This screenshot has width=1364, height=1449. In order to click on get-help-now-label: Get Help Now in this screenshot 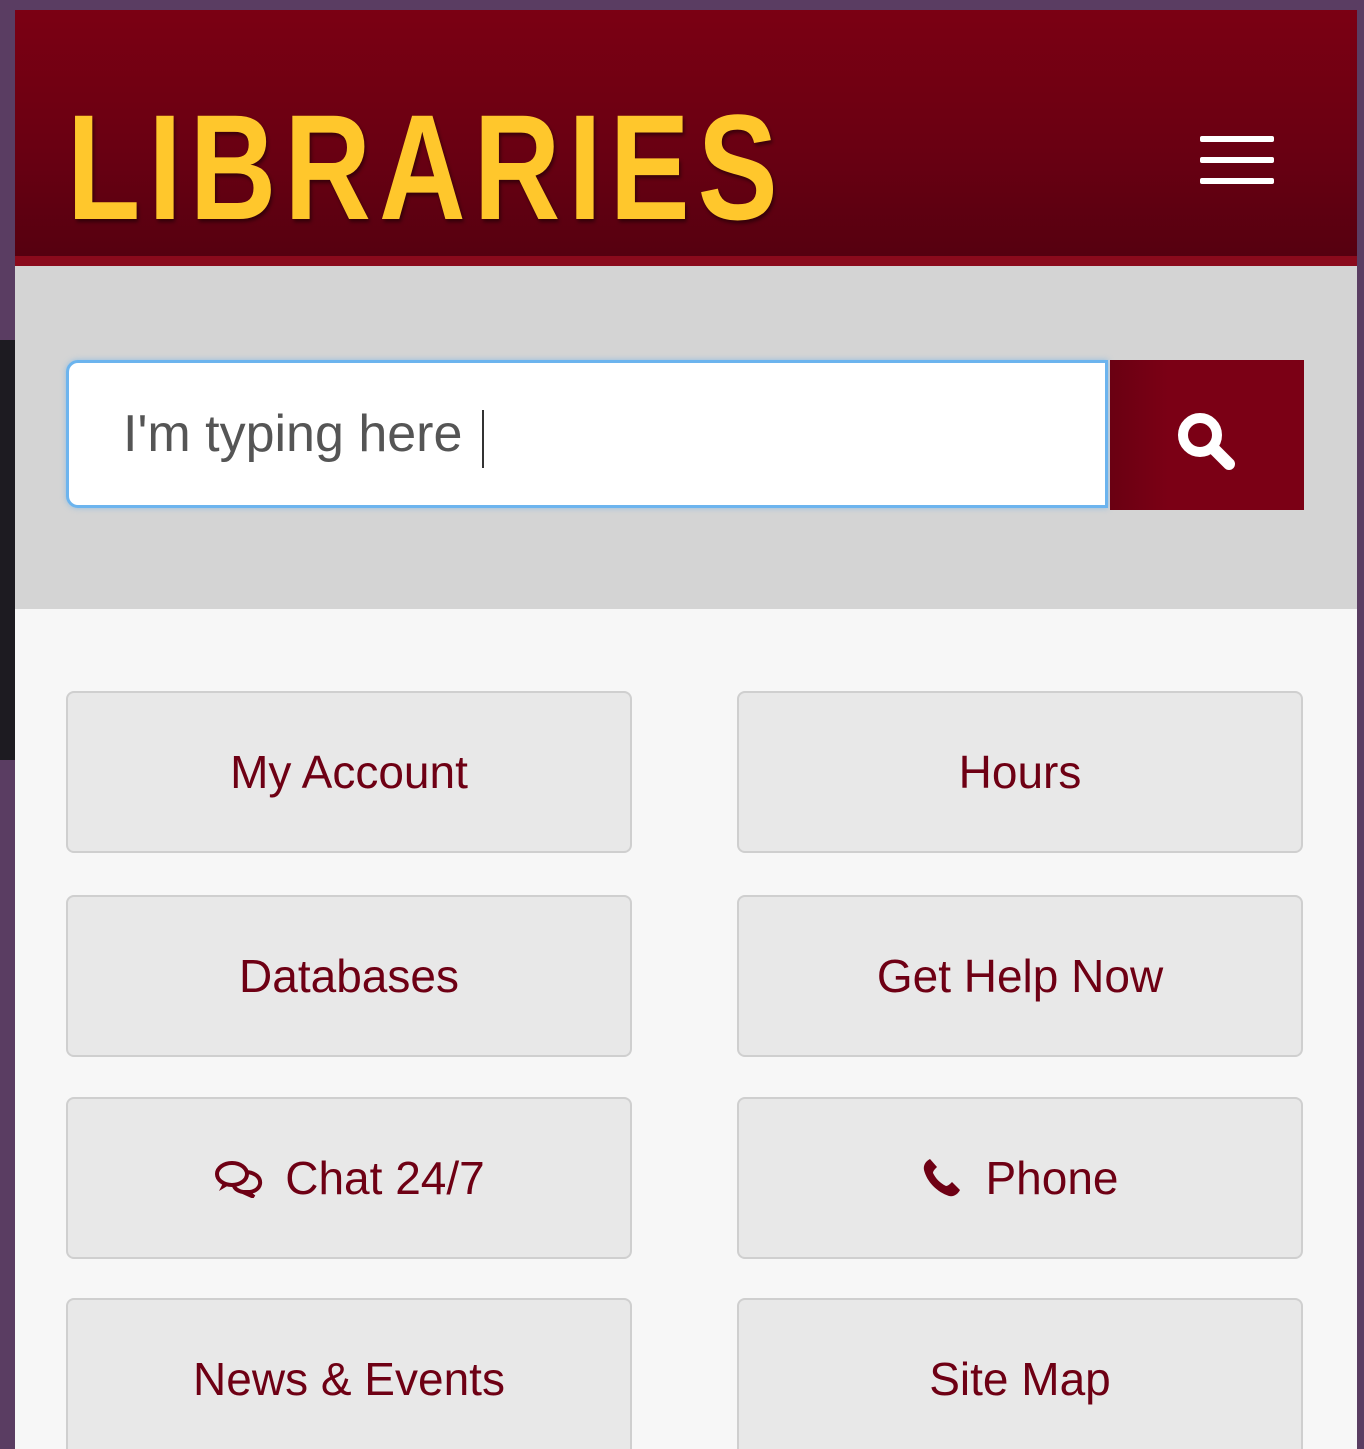, I will do `click(1020, 976)`.